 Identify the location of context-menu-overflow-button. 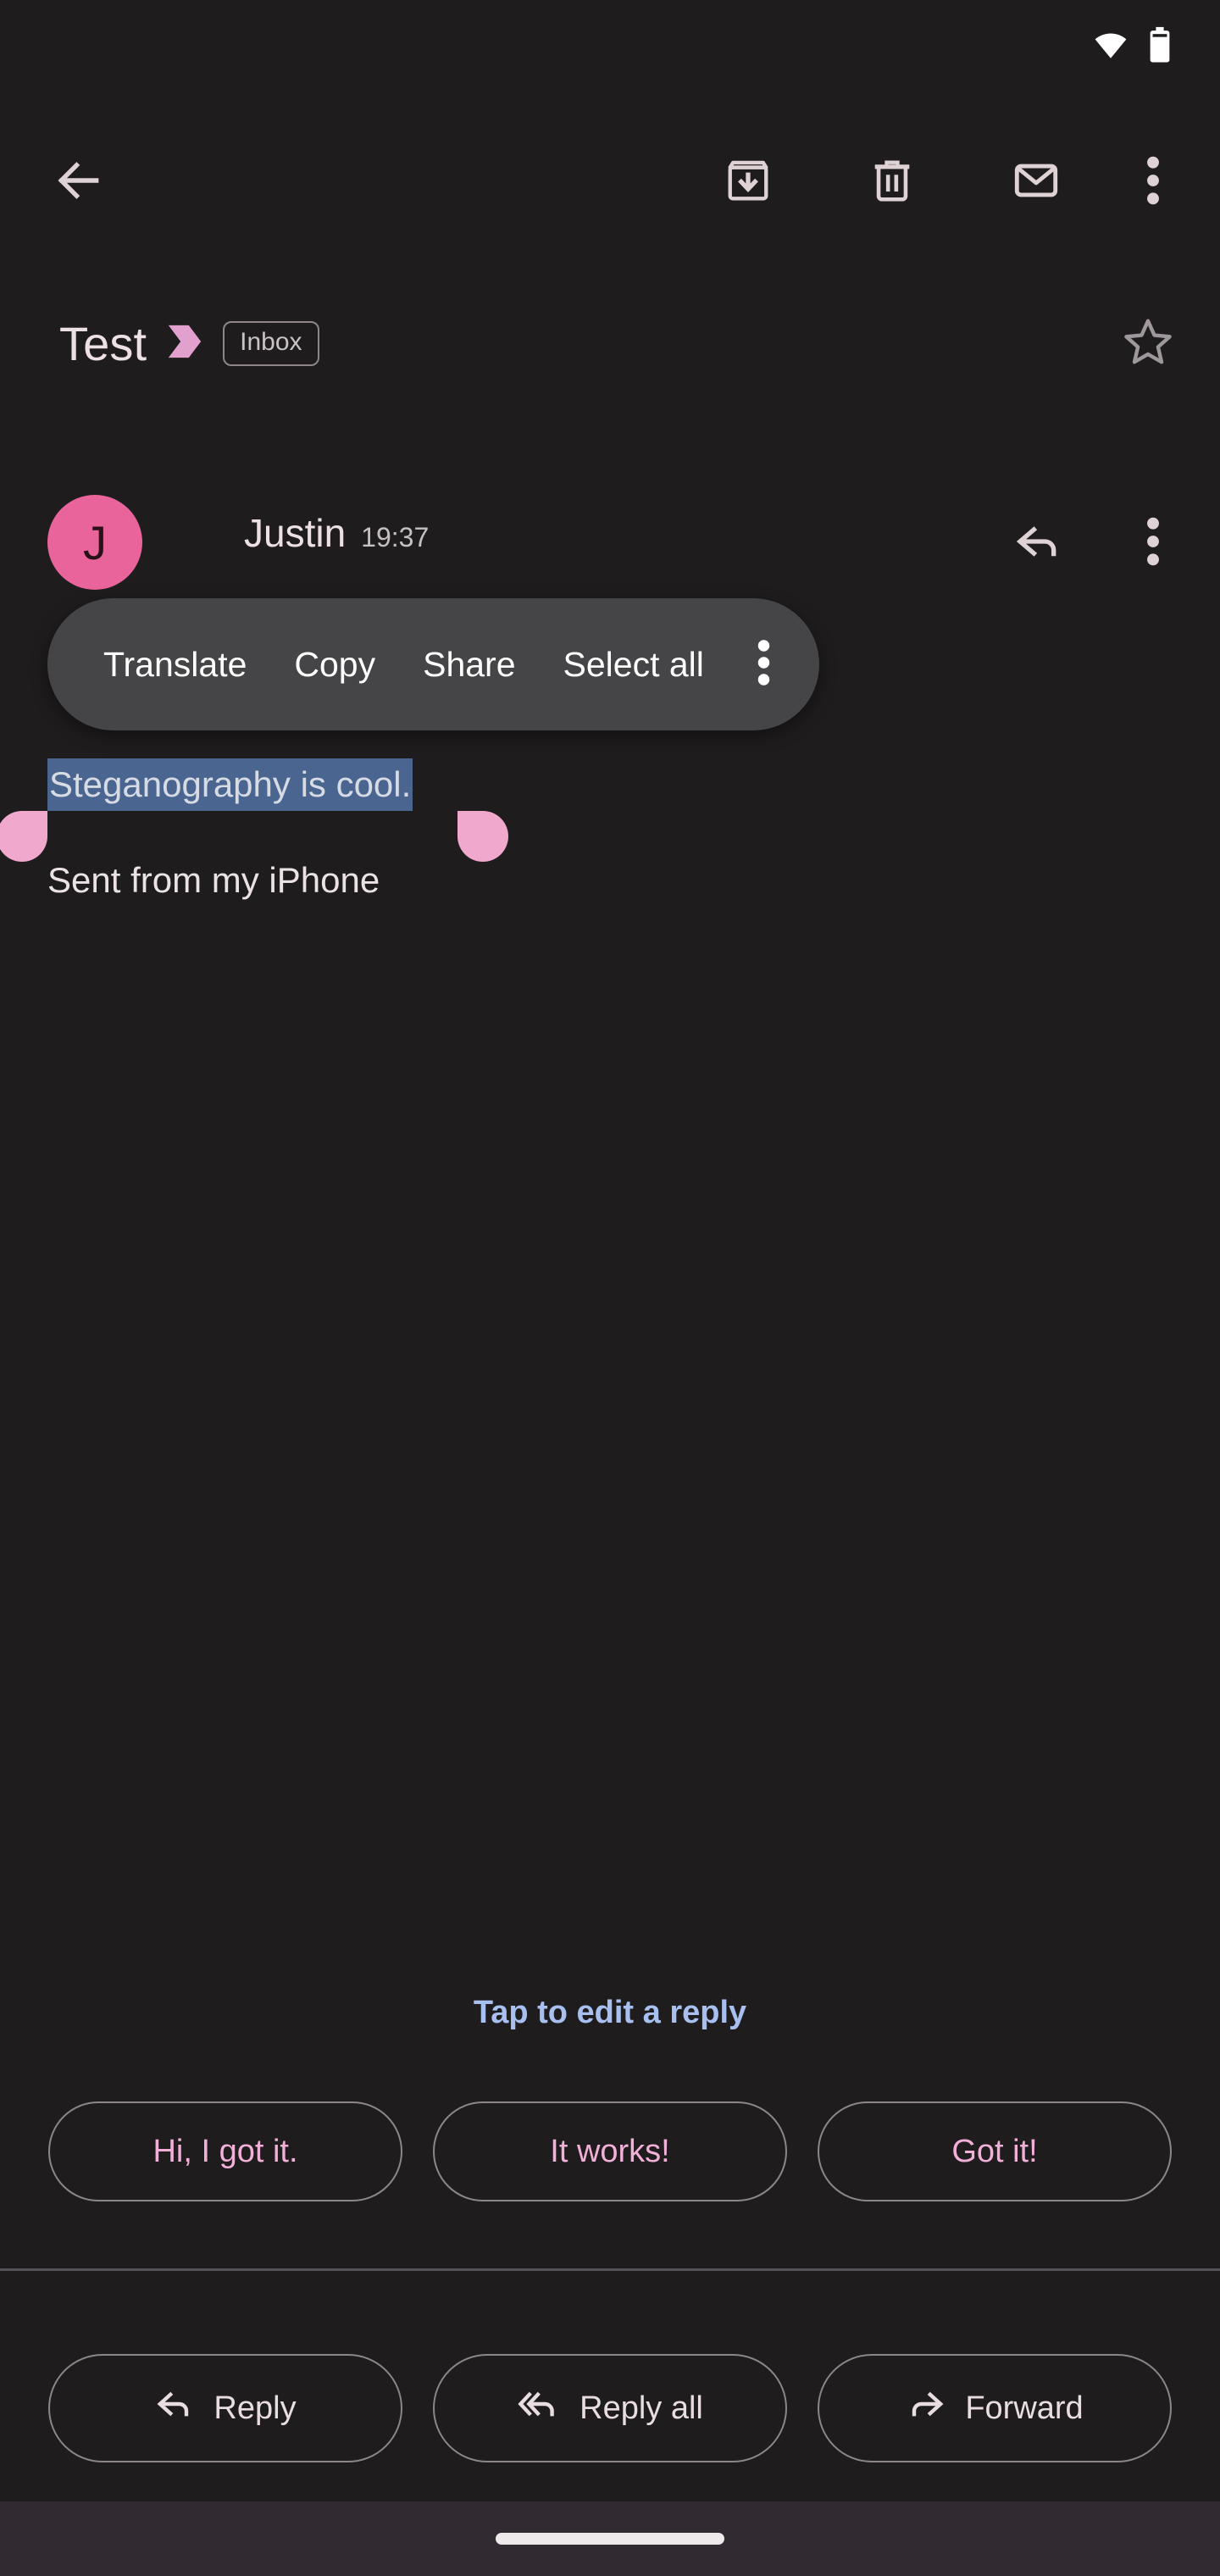
(764, 664).